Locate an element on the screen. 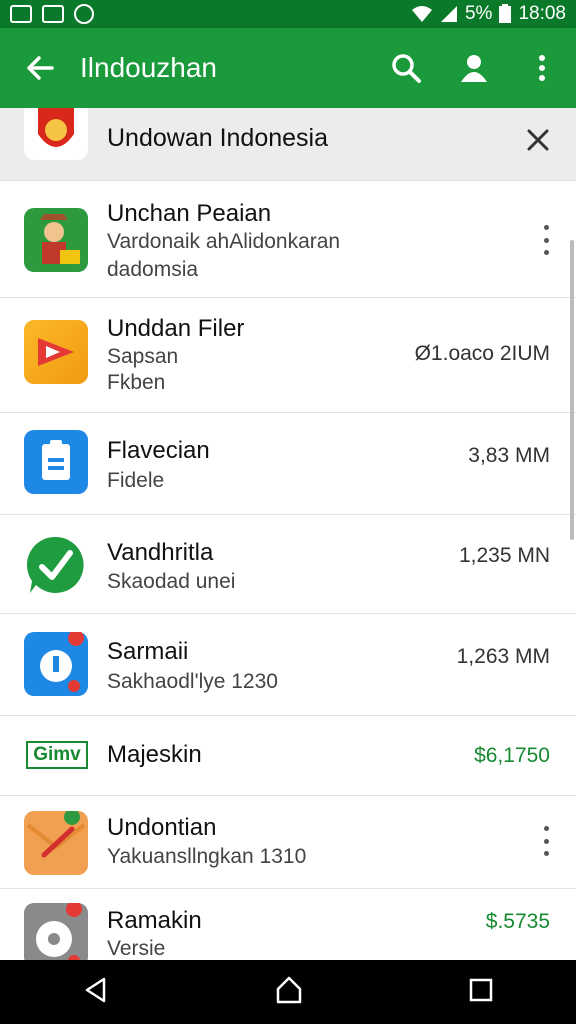 Image resolution: width=576 pixels, height=1024 pixels. more-vert-icon is located at coordinates (542, 68).